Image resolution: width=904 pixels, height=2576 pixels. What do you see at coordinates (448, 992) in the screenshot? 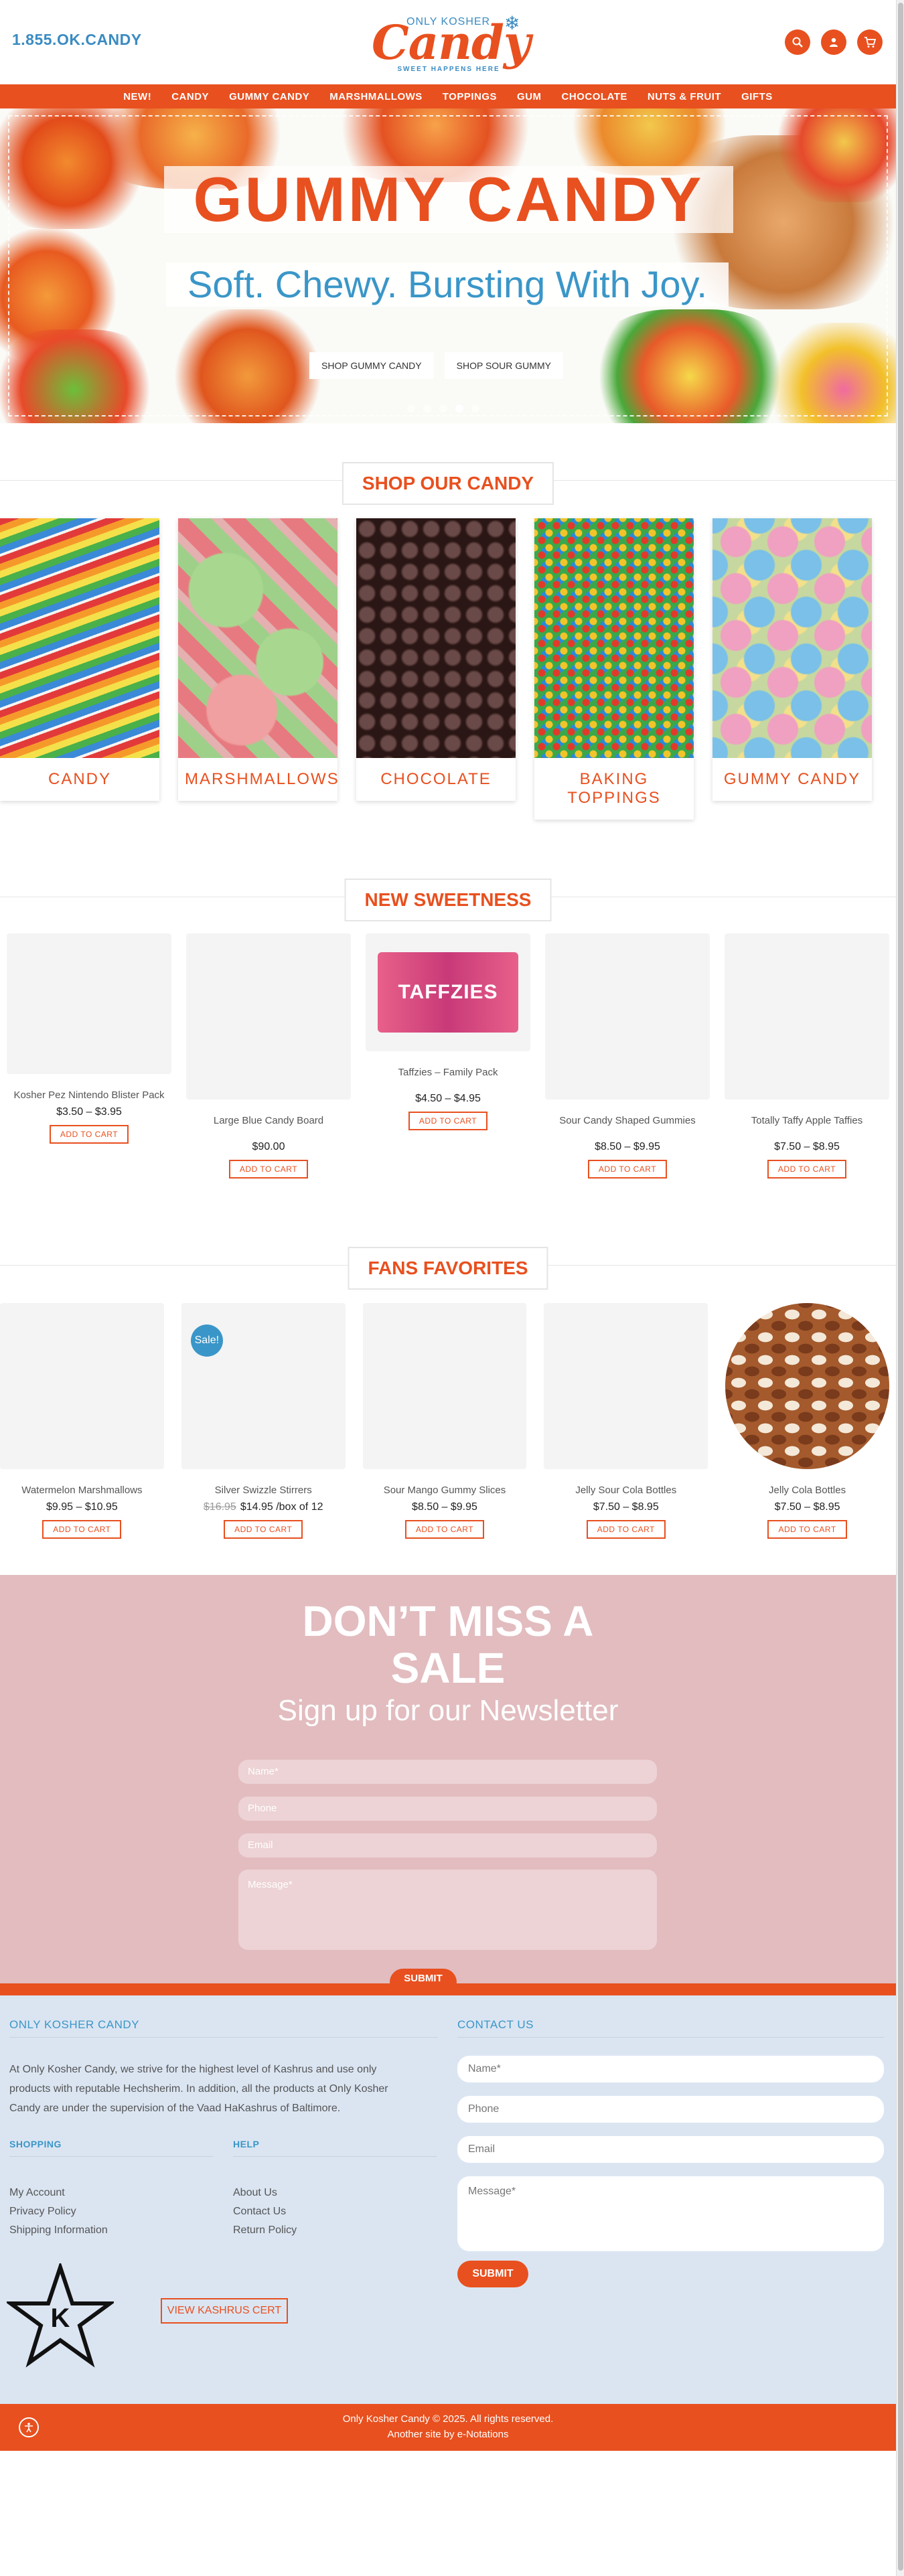
I see `product-image: TAFFZIES` at bounding box center [448, 992].